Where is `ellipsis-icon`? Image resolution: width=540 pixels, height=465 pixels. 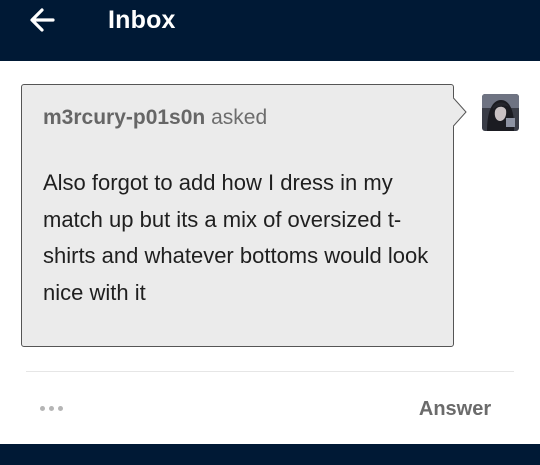
ellipsis-icon is located at coordinates (53, 408).